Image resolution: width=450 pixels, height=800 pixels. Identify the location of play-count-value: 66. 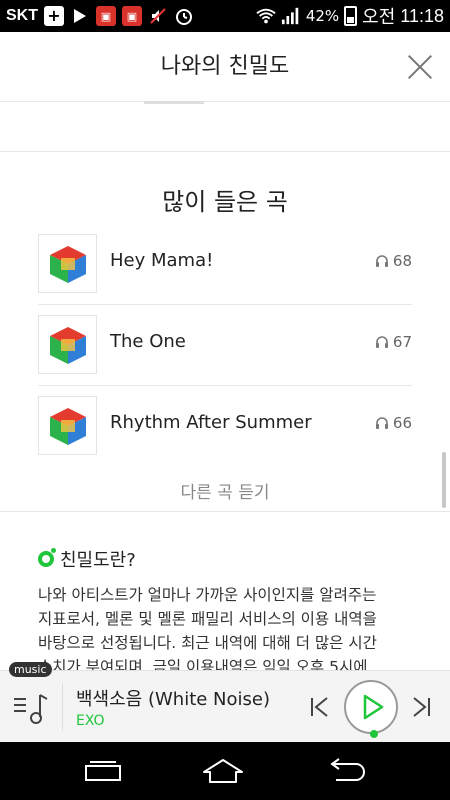
(402, 423).